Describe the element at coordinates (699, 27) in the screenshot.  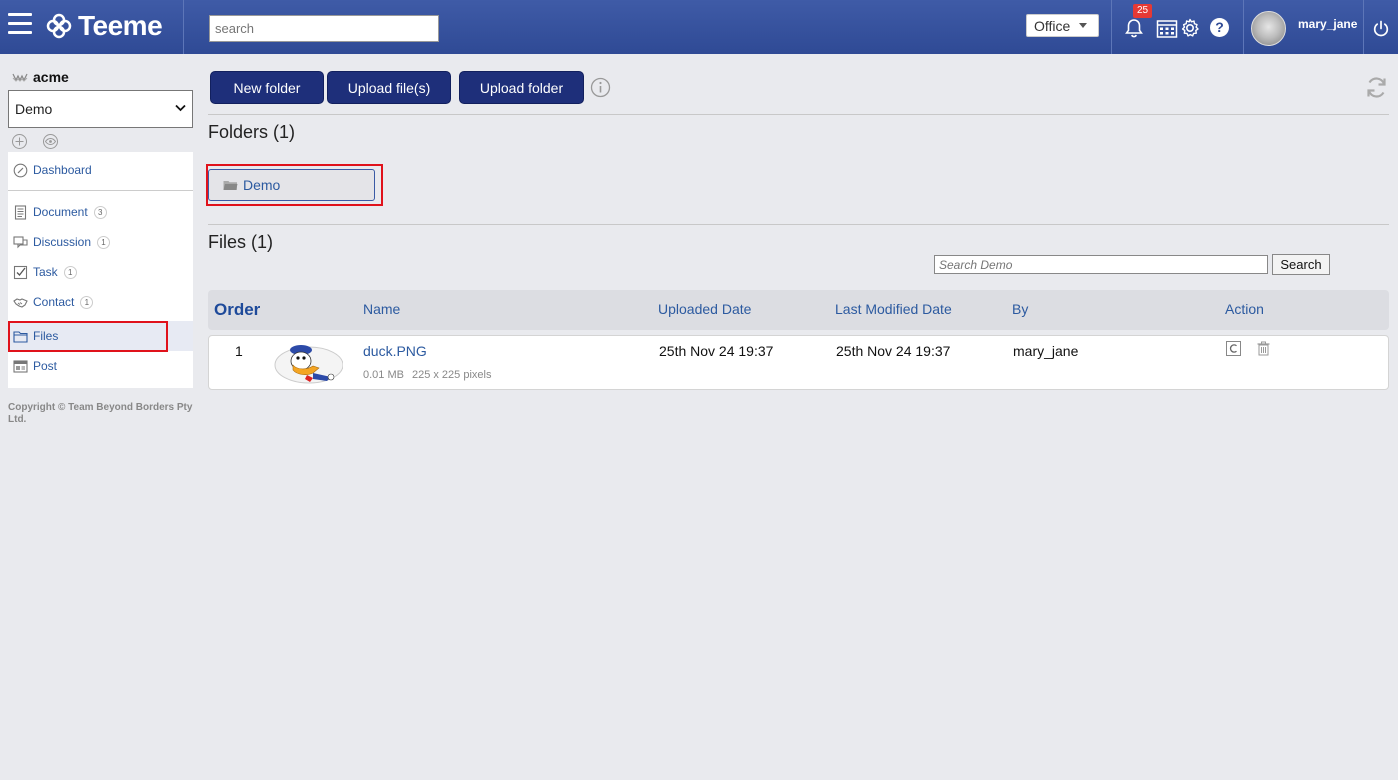
I see `top-bar: Teeme Office 25 ? mary_jane` at that location.